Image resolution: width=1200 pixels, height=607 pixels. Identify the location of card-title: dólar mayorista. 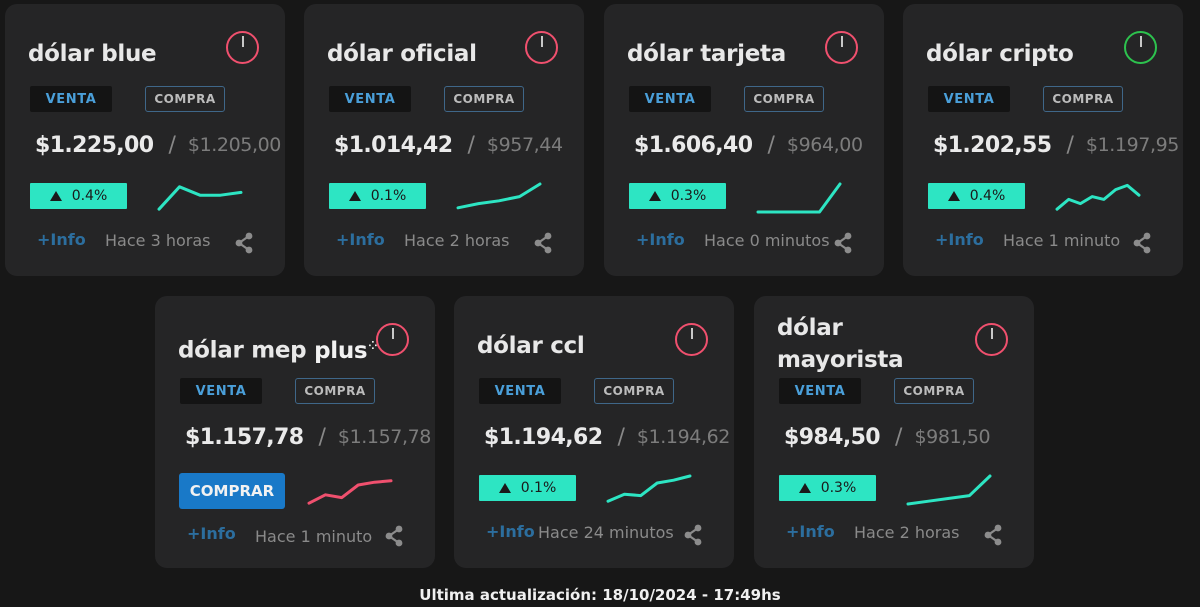
(840, 344).